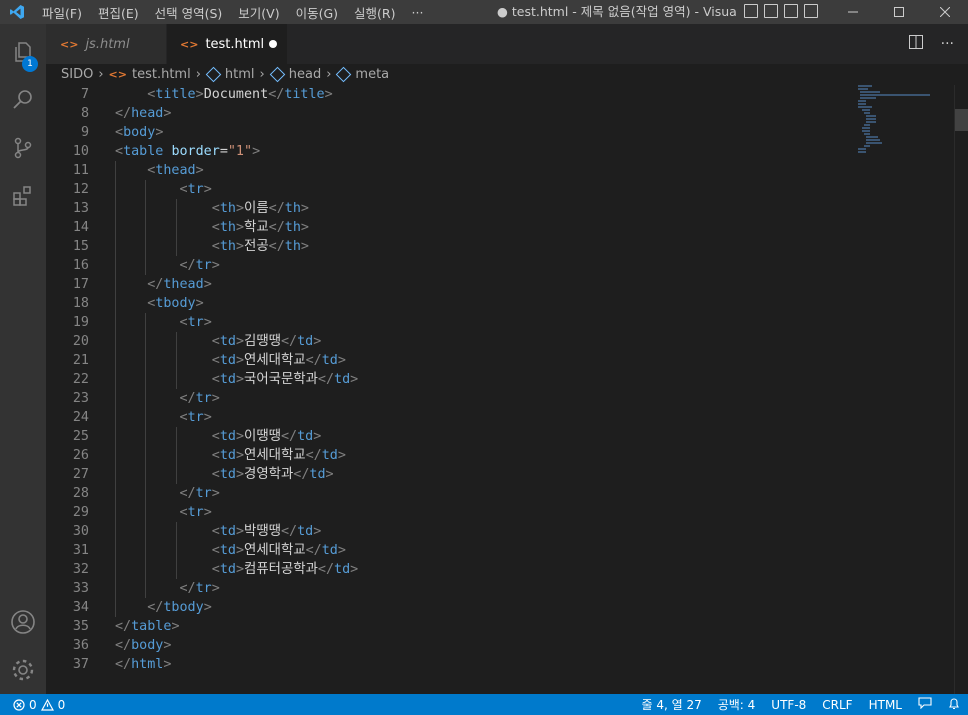  I want to click on code-line: 8 </head>, so click(450, 113).